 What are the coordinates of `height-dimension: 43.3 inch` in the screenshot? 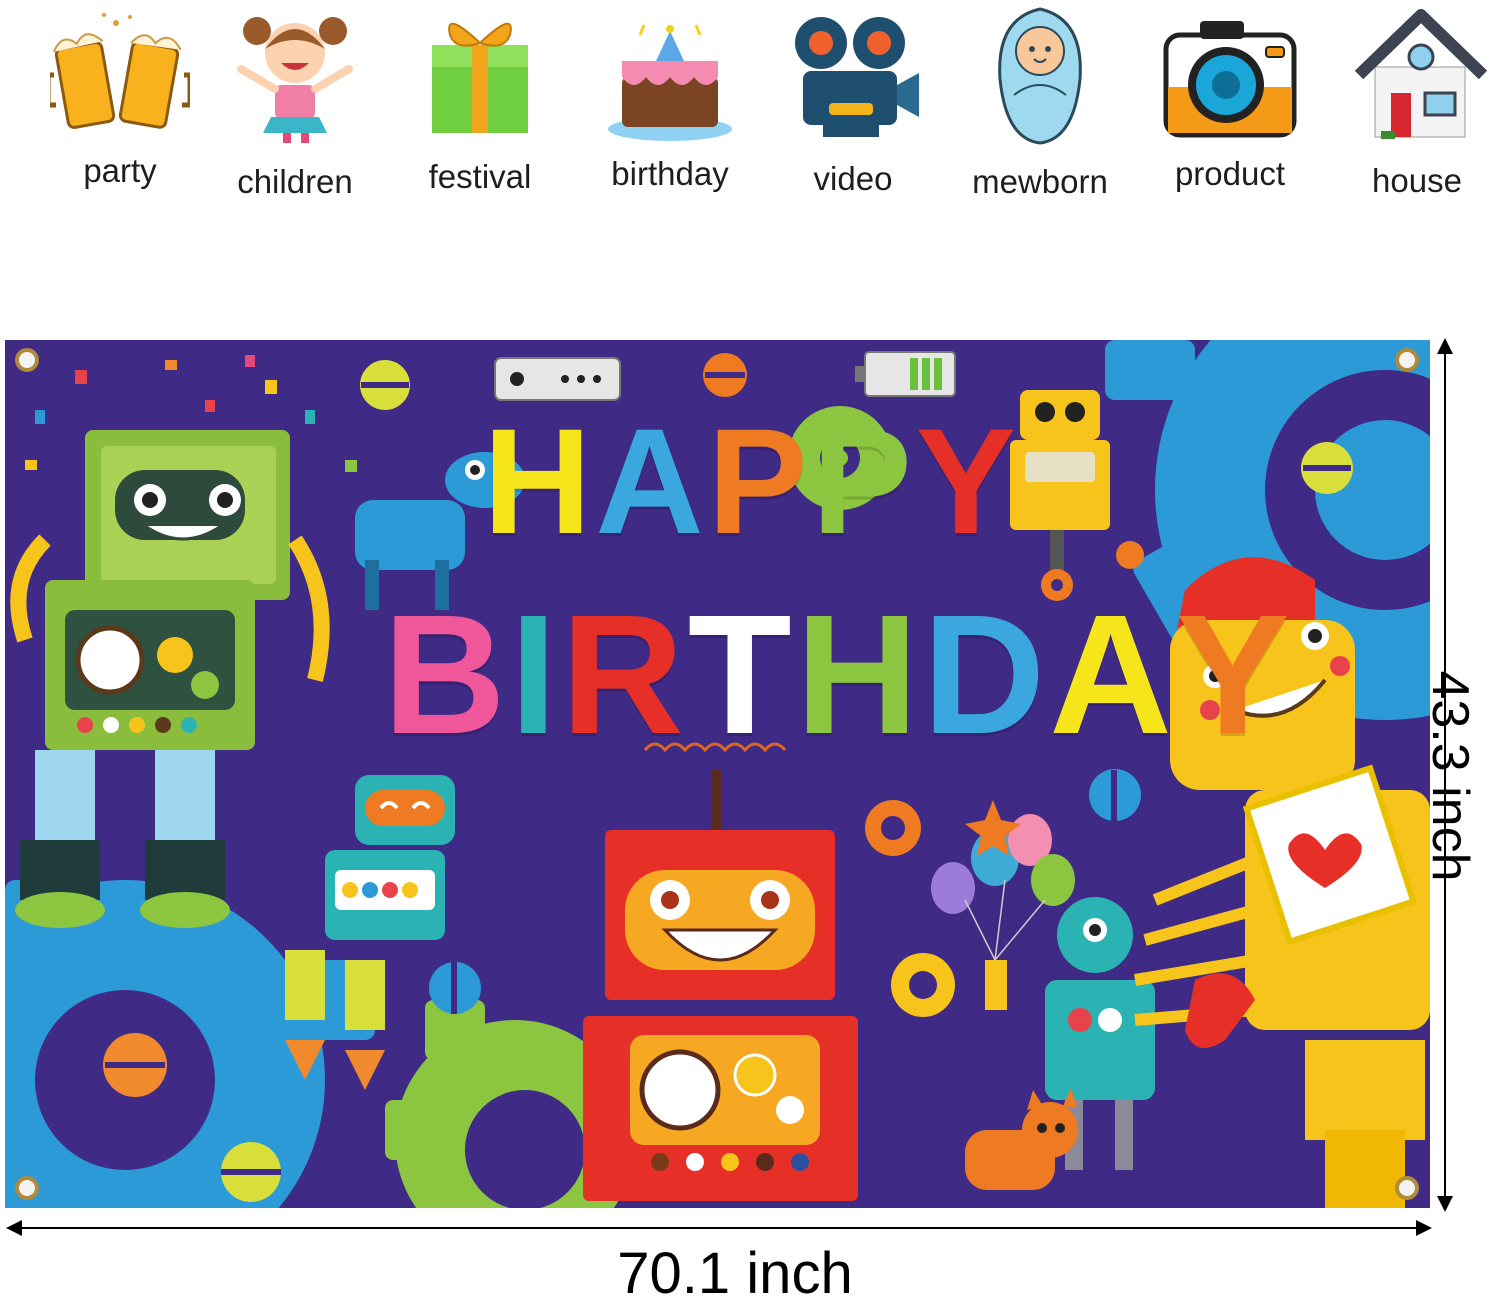 It's located at (1460, 776).